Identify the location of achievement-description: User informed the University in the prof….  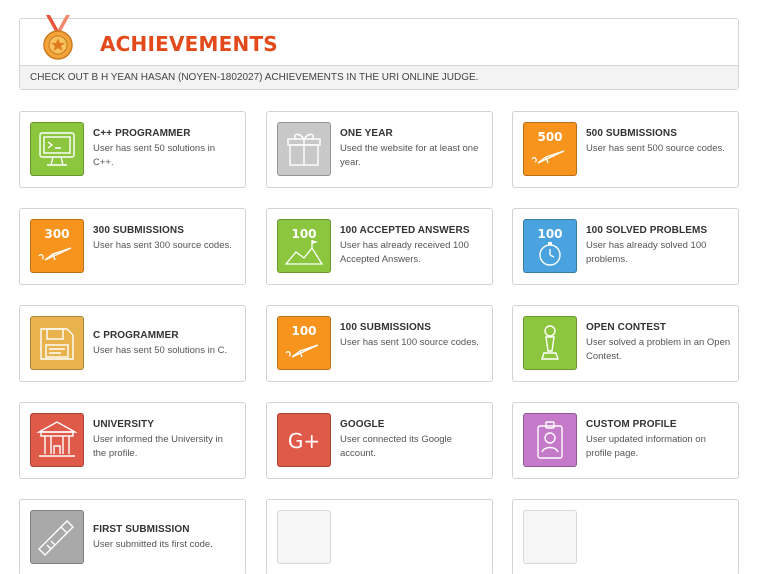
(158, 446).